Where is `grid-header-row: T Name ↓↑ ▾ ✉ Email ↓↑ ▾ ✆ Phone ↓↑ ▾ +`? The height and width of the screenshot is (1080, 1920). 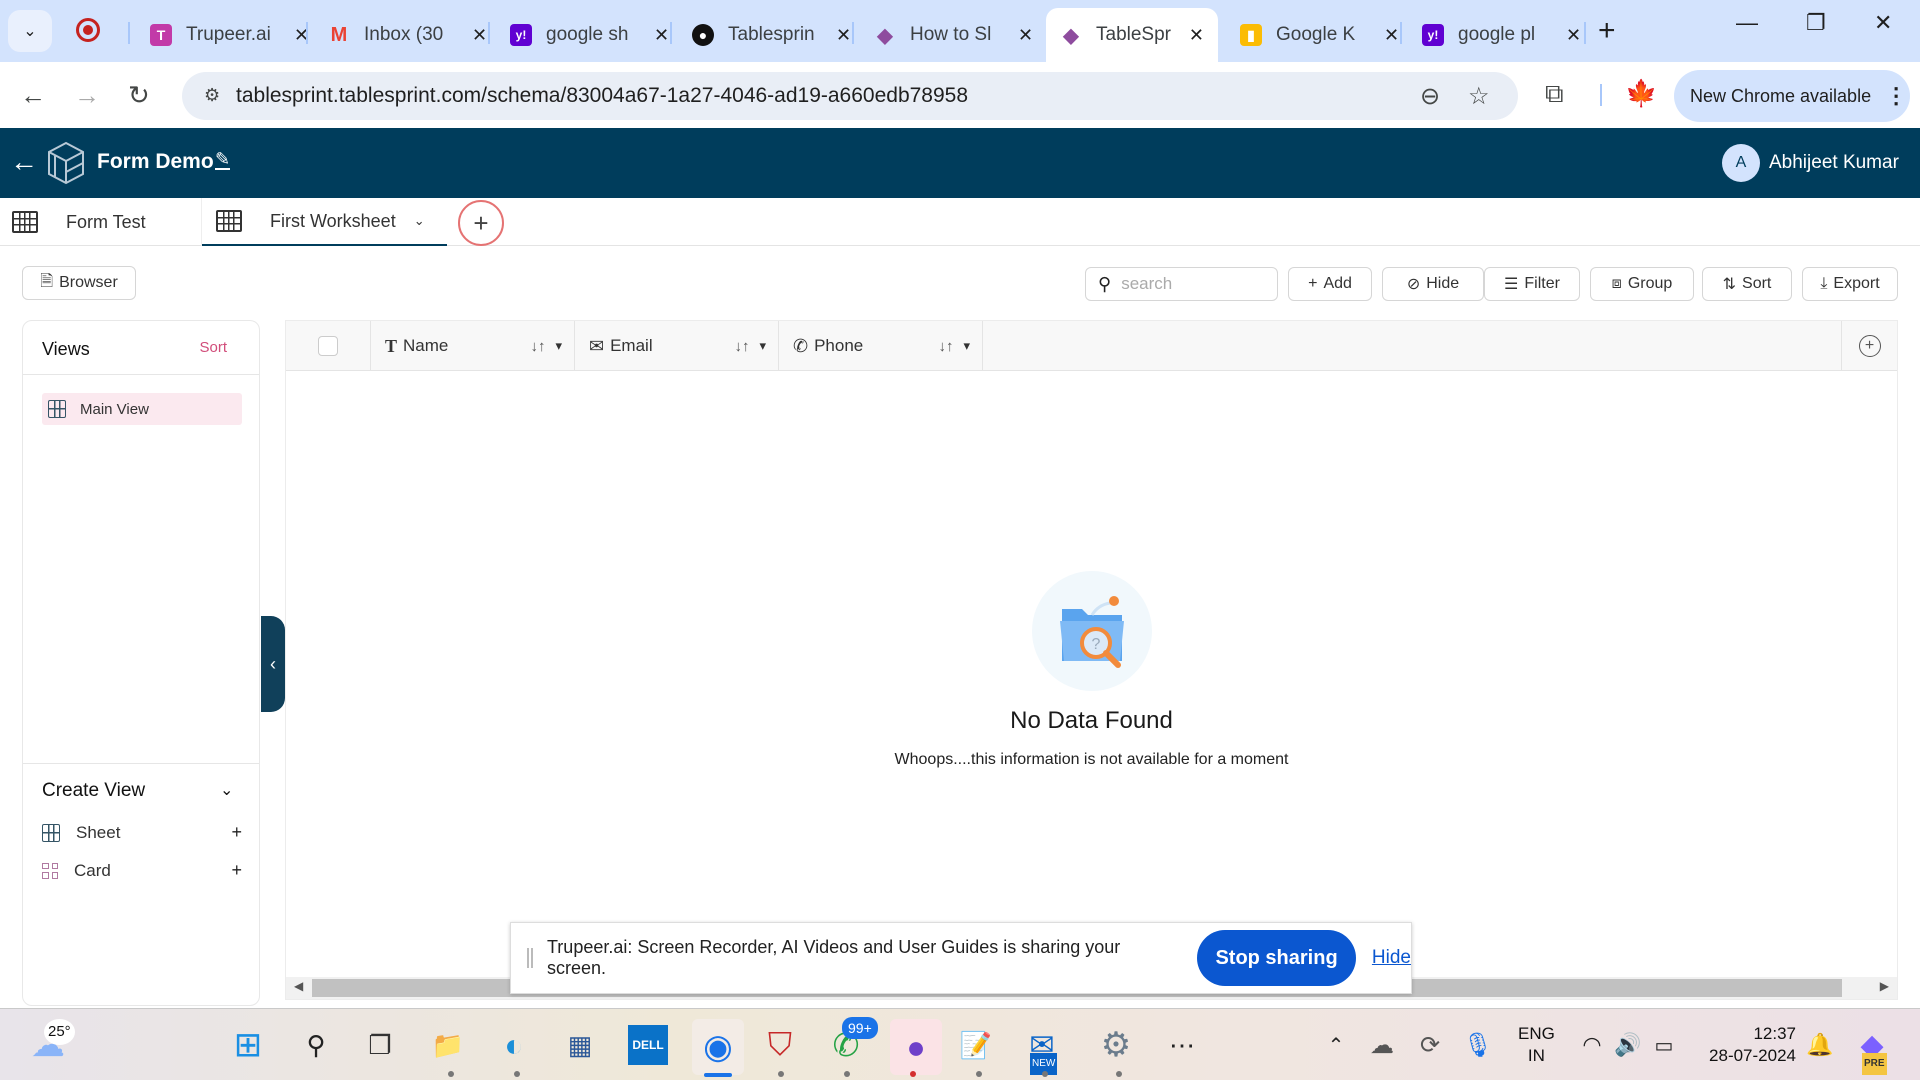
grid-header-row: T Name ↓↑ ▾ ✉ Email ↓↑ ▾ ✆ Phone ↓↑ ▾ + is located at coordinates (1091, 346).